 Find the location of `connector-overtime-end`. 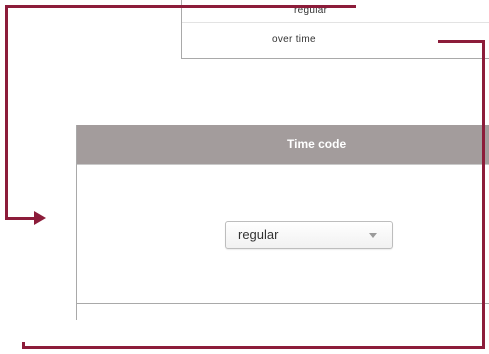

connector-overtime-end is located at coordinates (23, 345).